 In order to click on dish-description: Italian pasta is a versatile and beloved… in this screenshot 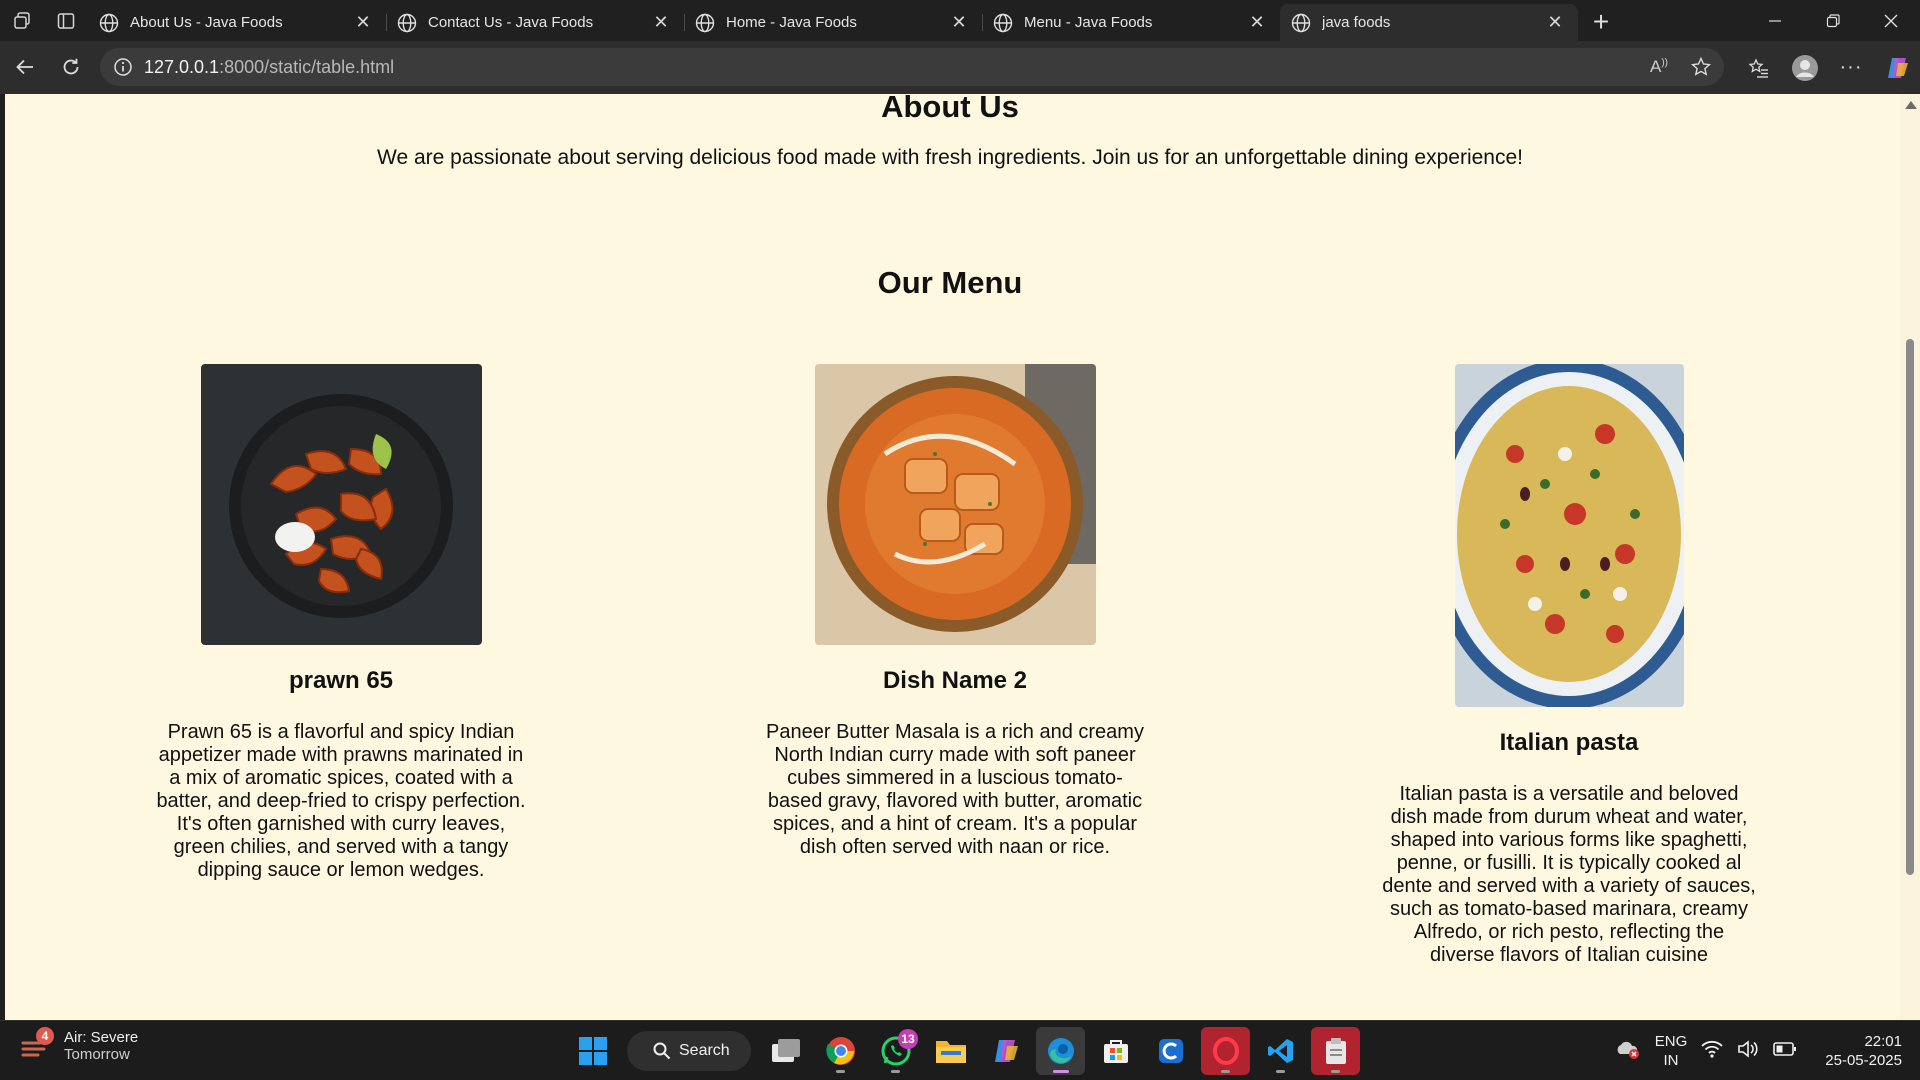, I will do `click(1569, 874)`.